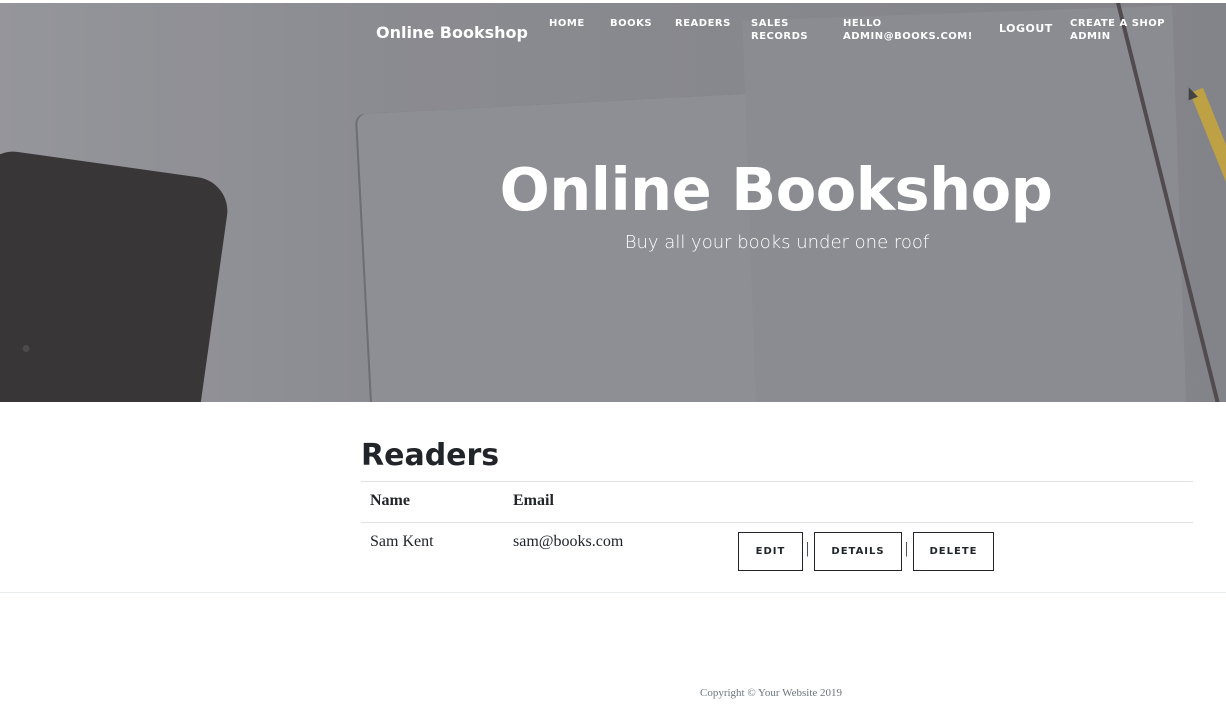  Describe the element at coordinates (613, 592) in the screenshot. I see `footer-divider` at that location.